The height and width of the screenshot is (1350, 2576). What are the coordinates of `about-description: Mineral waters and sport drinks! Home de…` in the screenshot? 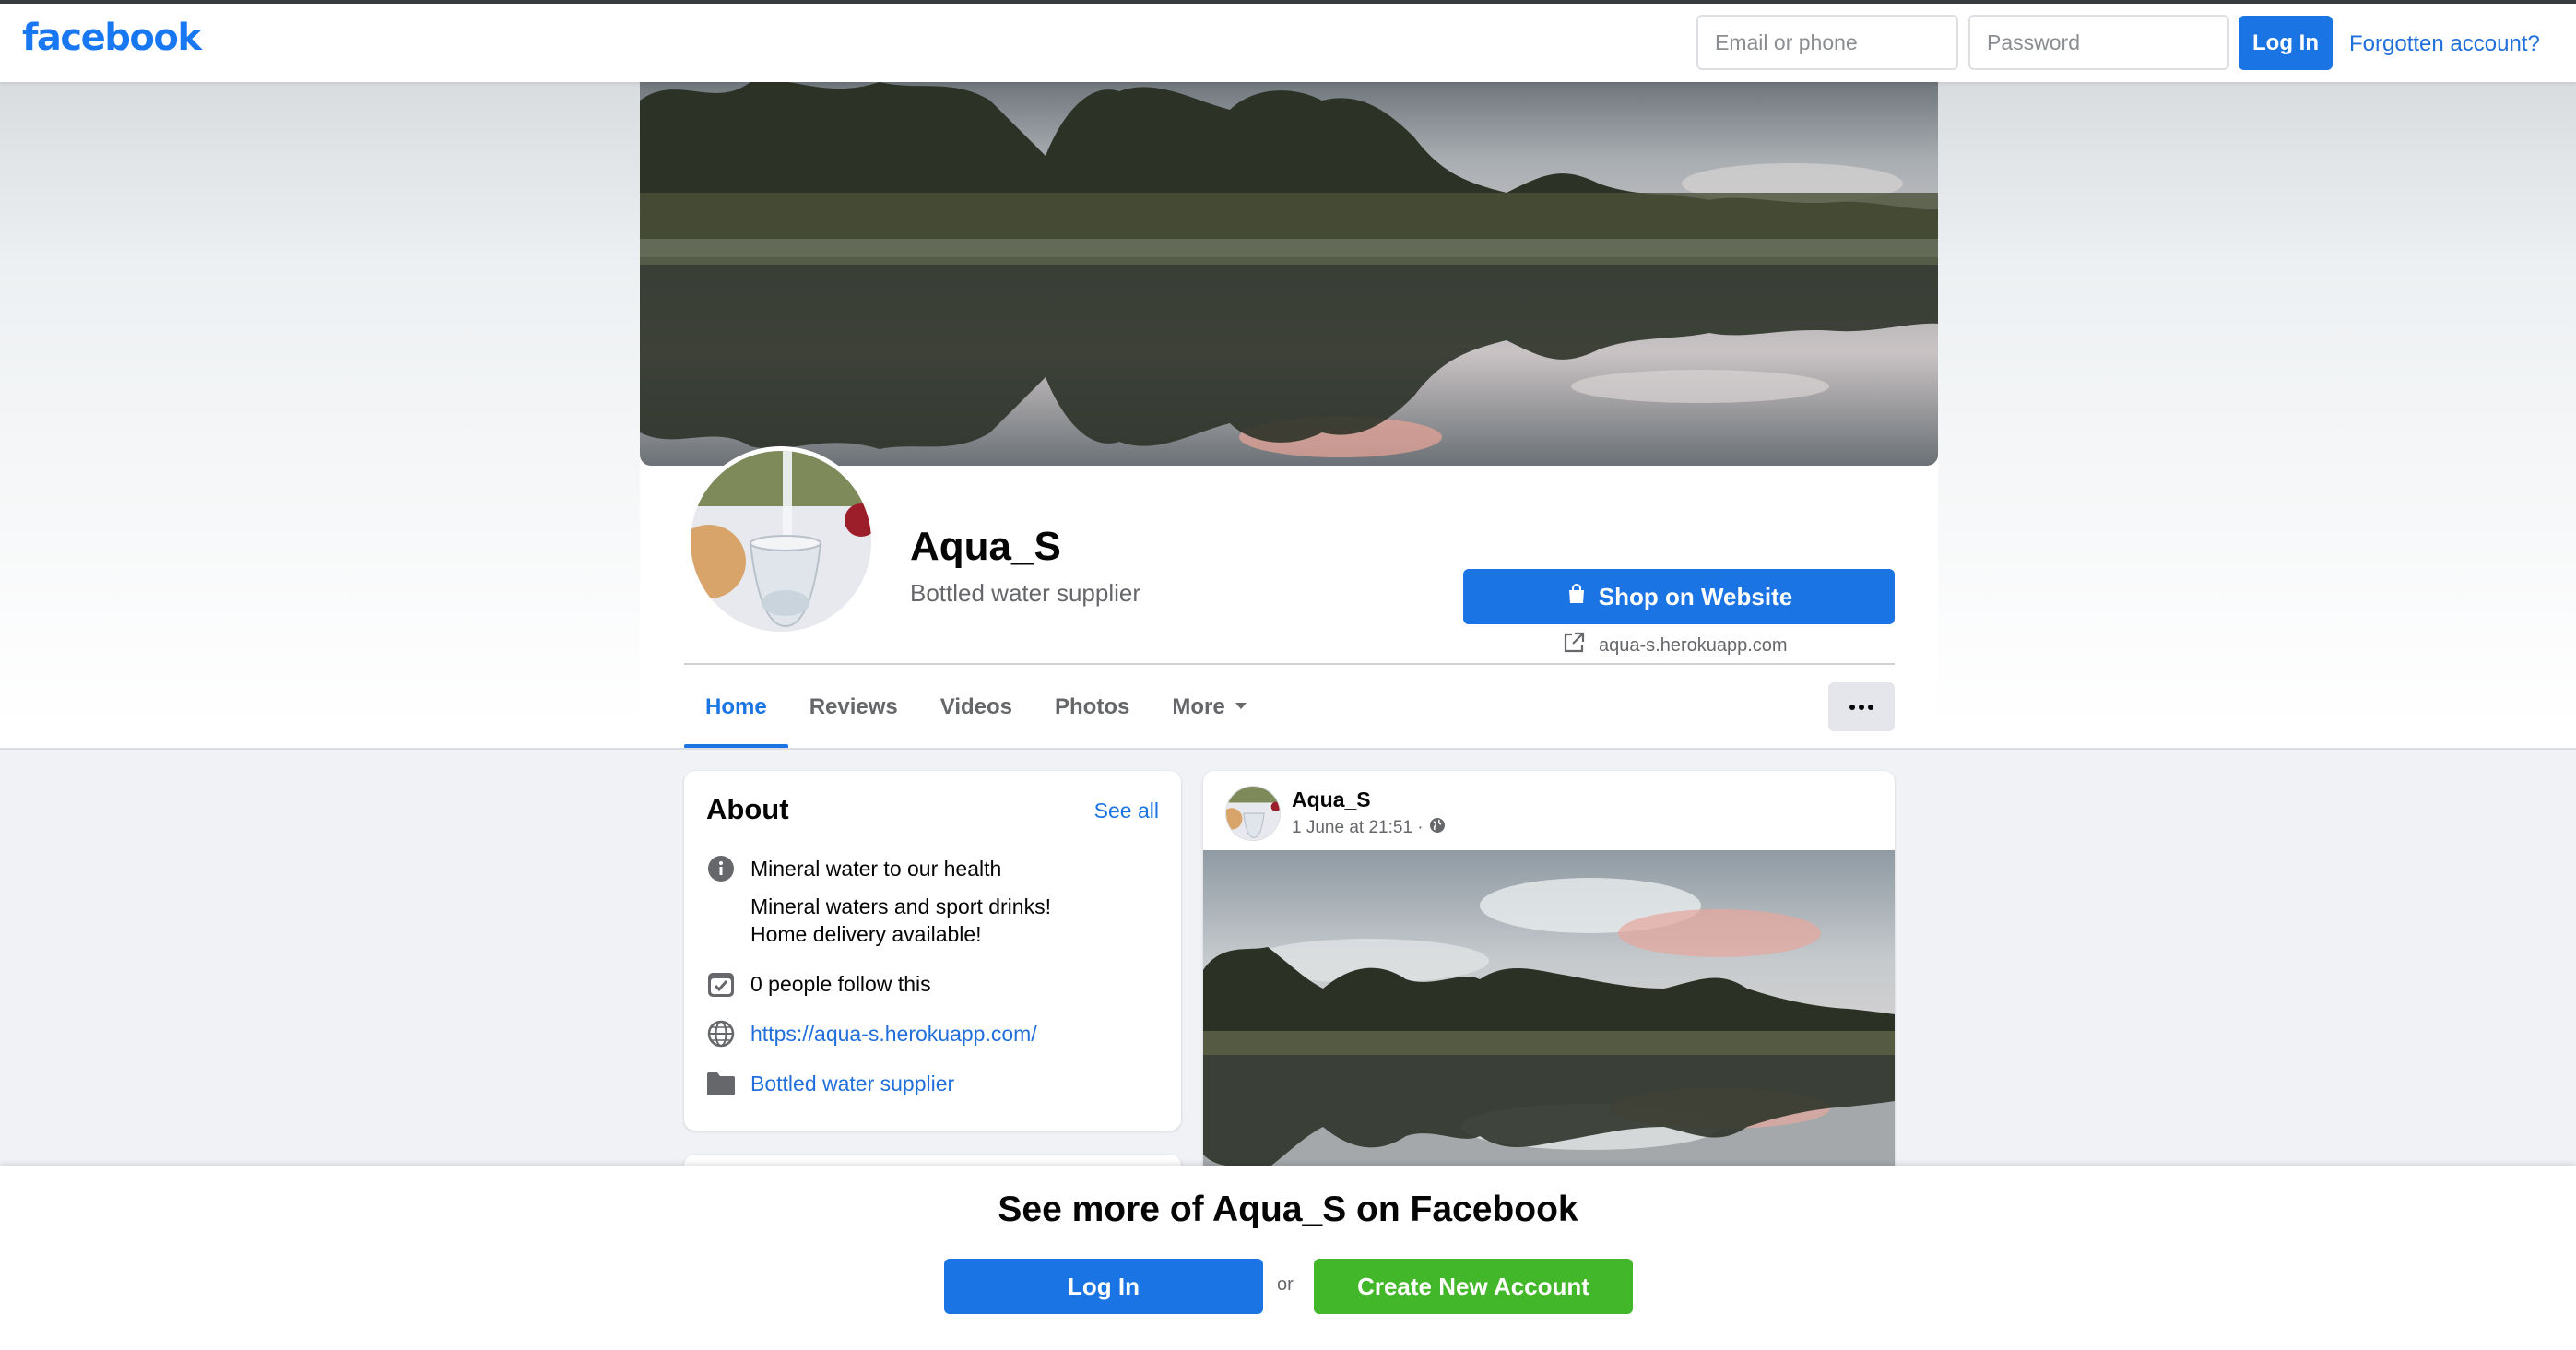 It's located at (900, 920).